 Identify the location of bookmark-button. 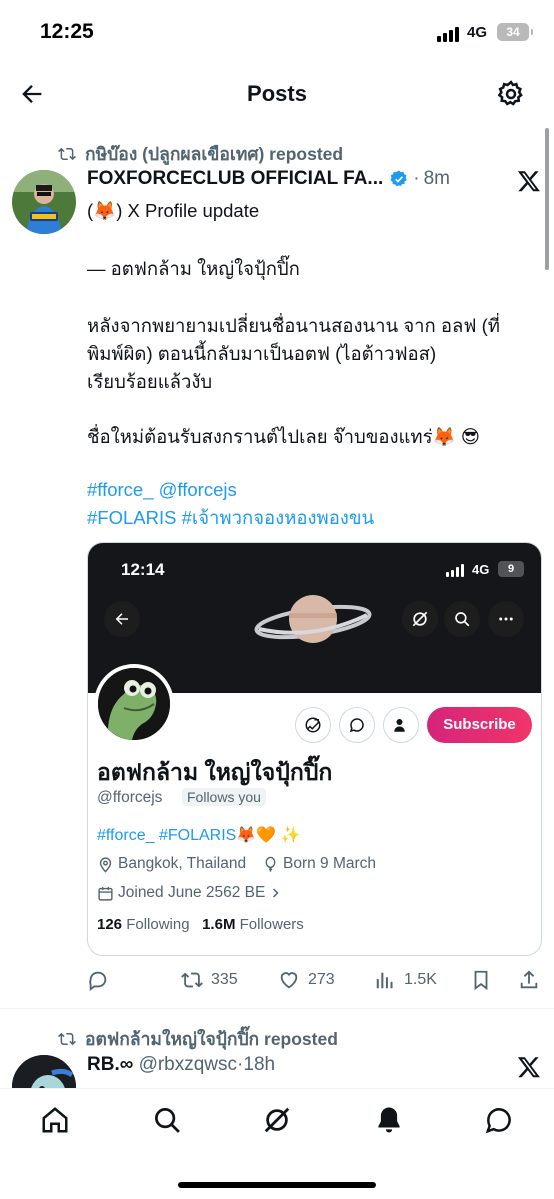
(481, 980).